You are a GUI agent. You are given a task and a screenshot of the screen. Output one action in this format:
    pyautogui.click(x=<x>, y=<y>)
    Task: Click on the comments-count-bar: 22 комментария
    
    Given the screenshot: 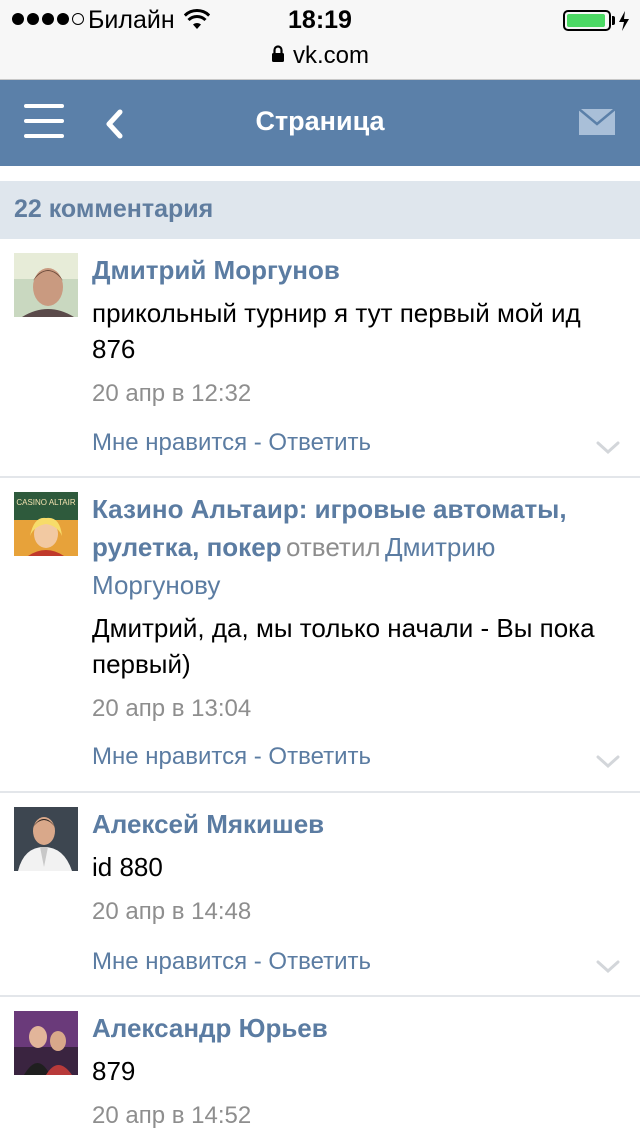 What is the action you would take?
    pyautogui.click(x=320, y=210)
    